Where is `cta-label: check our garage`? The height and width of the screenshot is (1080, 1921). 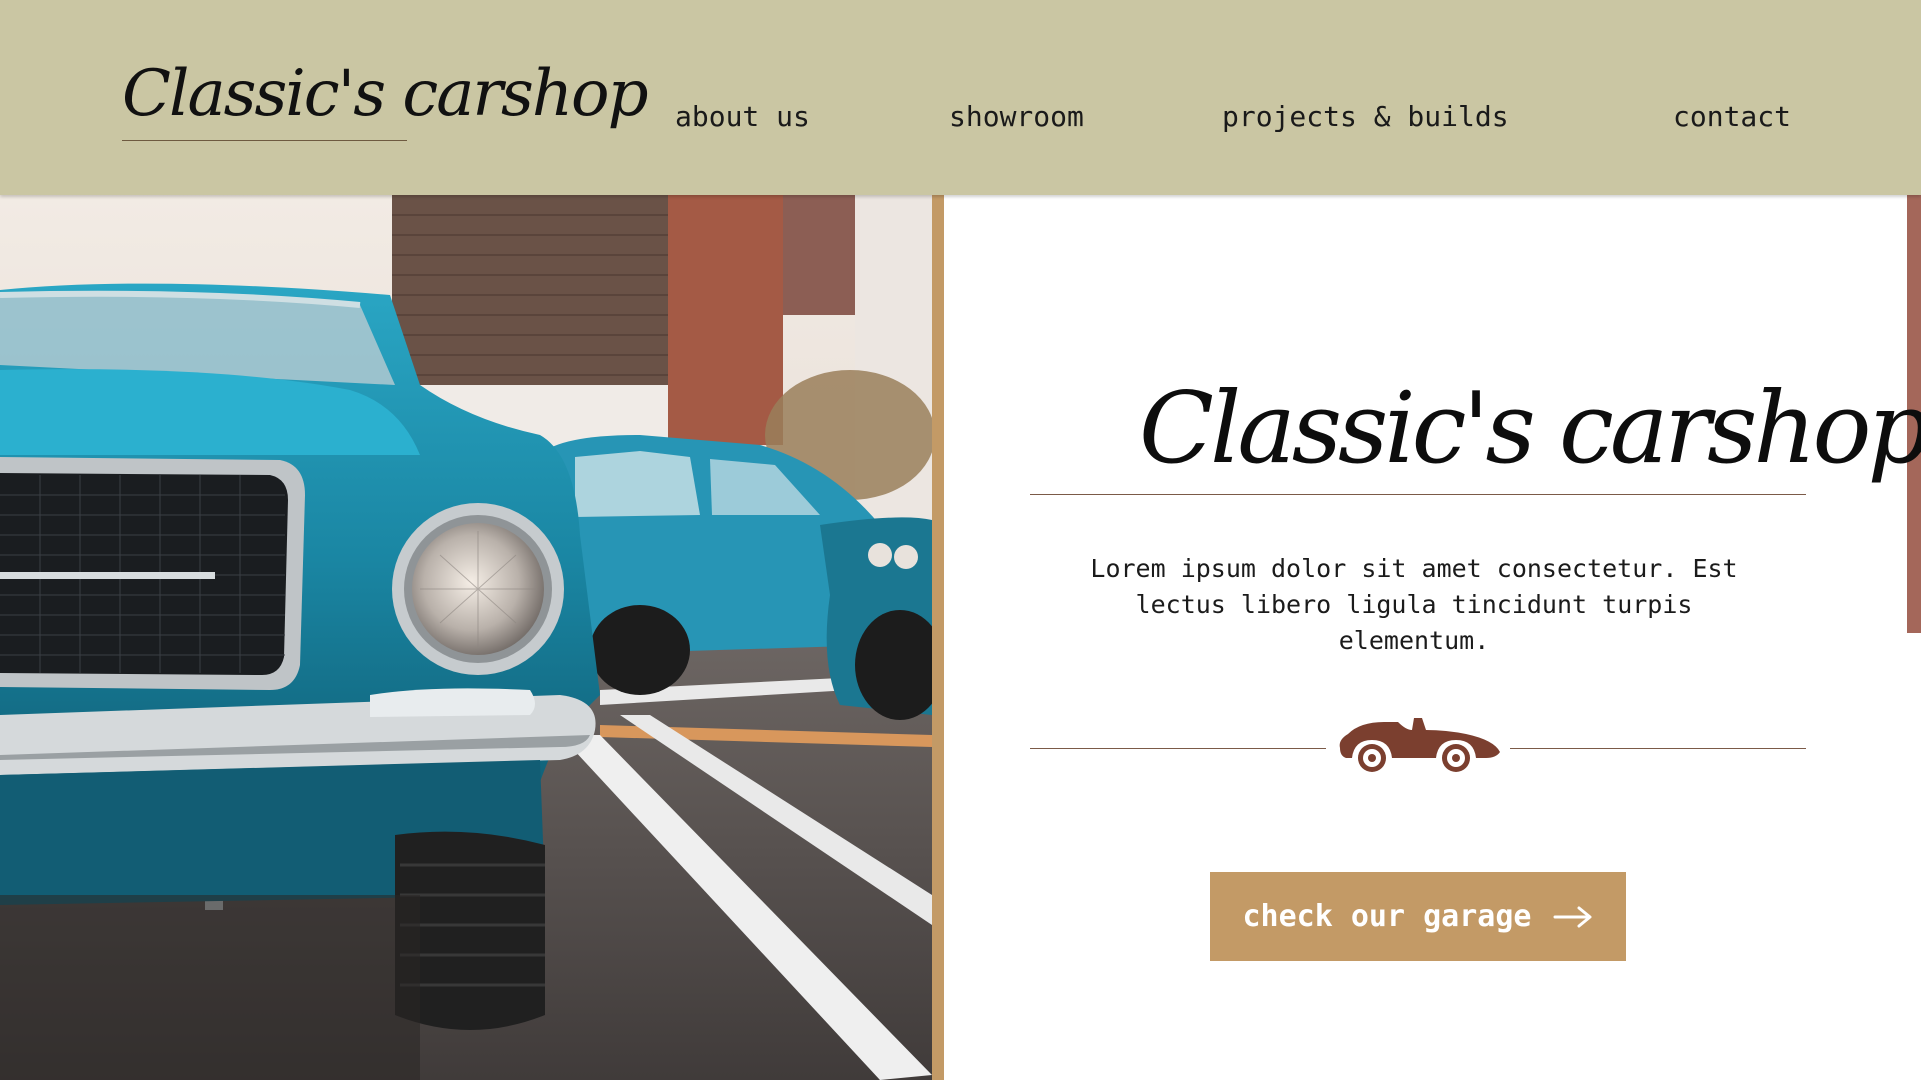
cta-label: check our garage is located at coordinates (1387, 916).